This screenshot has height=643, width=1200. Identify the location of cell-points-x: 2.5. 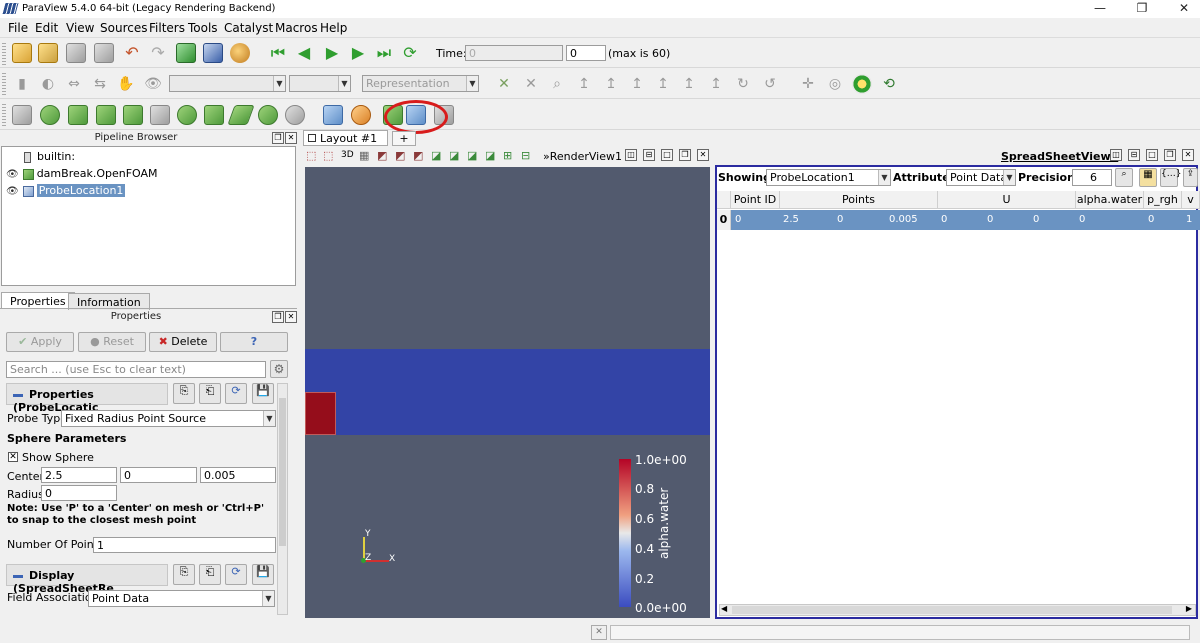
(791, 220).